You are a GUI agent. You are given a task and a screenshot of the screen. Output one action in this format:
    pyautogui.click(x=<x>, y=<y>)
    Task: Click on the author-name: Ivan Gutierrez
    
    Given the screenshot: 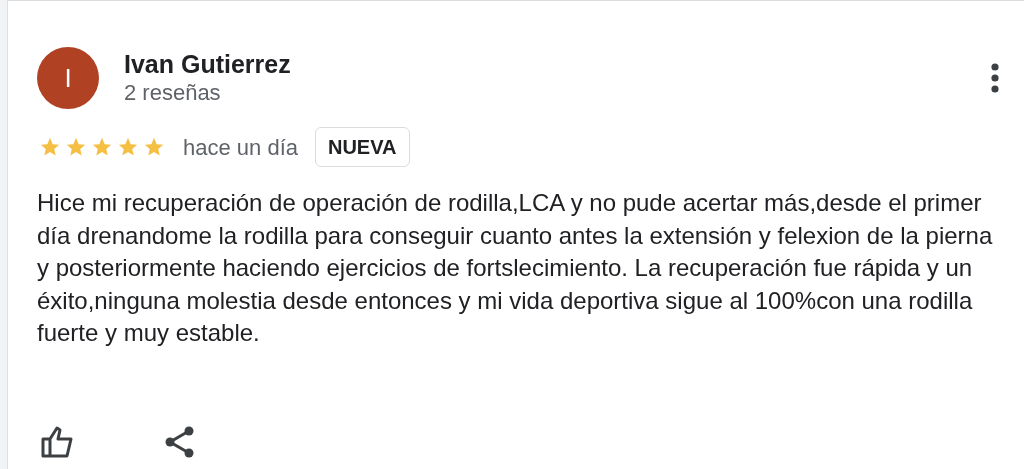 What is the action you would take?
    pyautogui.click(x=557, y=64)
    